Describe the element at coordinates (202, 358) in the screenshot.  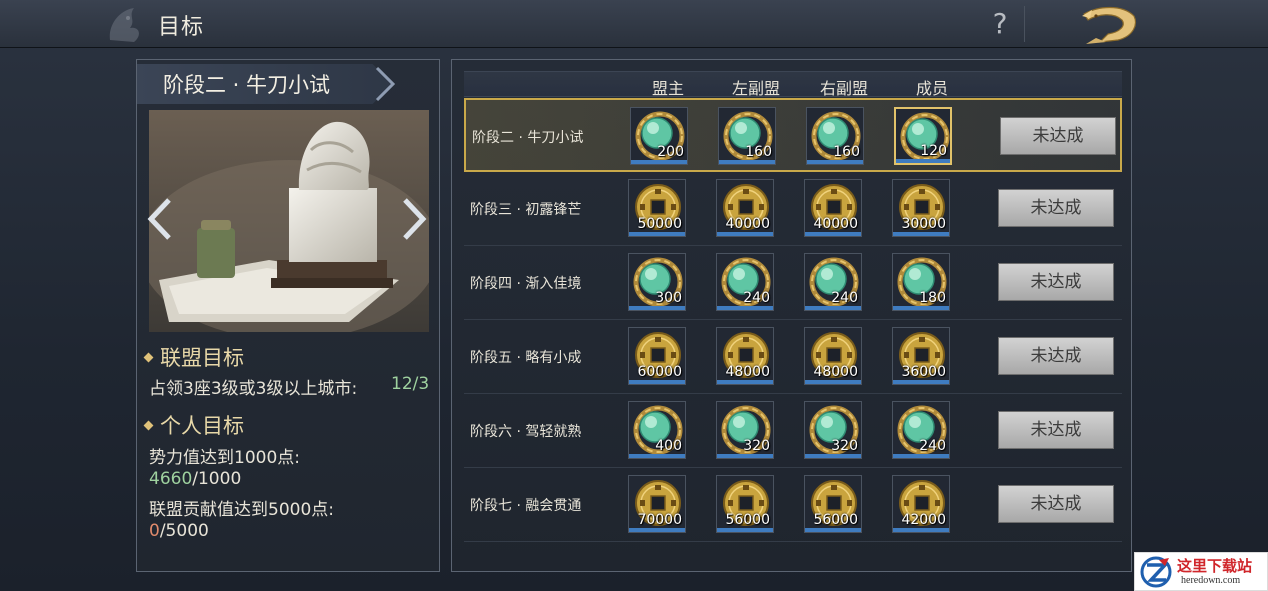
I see `alliance-goal-heading-text: 联盟目标` at that location.